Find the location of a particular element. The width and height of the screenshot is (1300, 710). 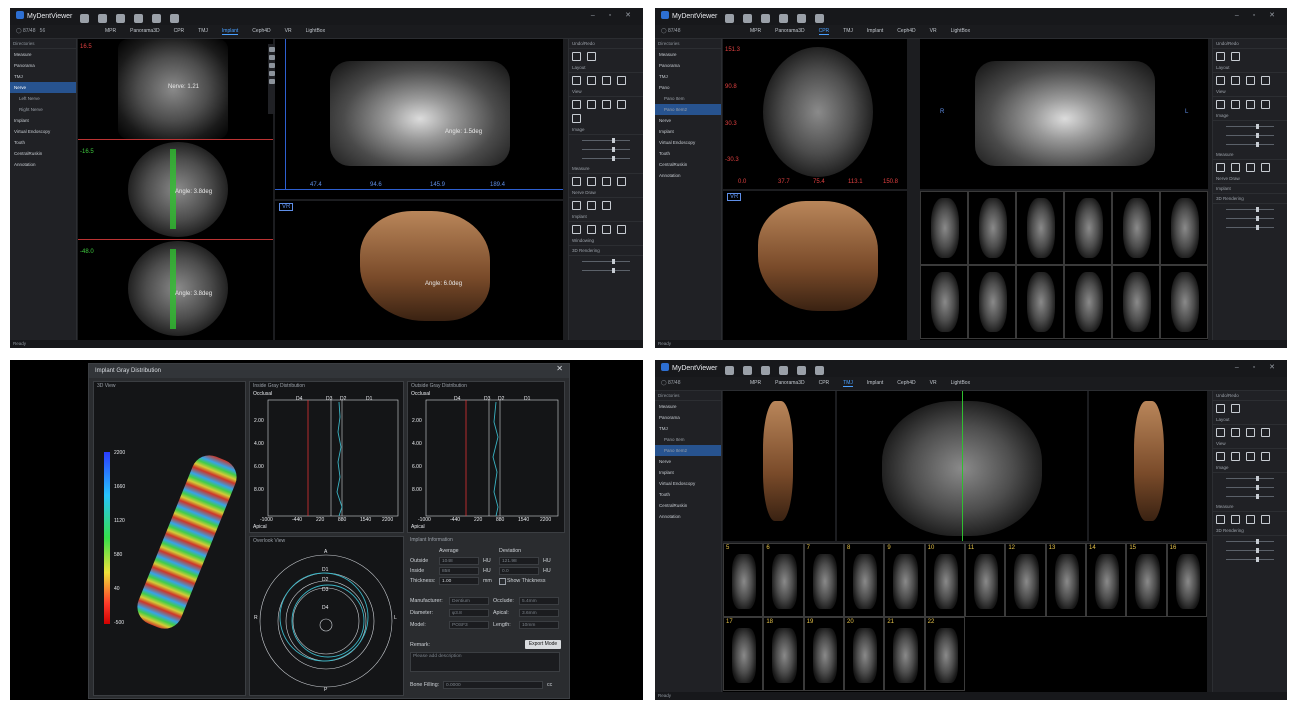

inside-deviation-field: 0.0 is located at coordinates (519, 571).